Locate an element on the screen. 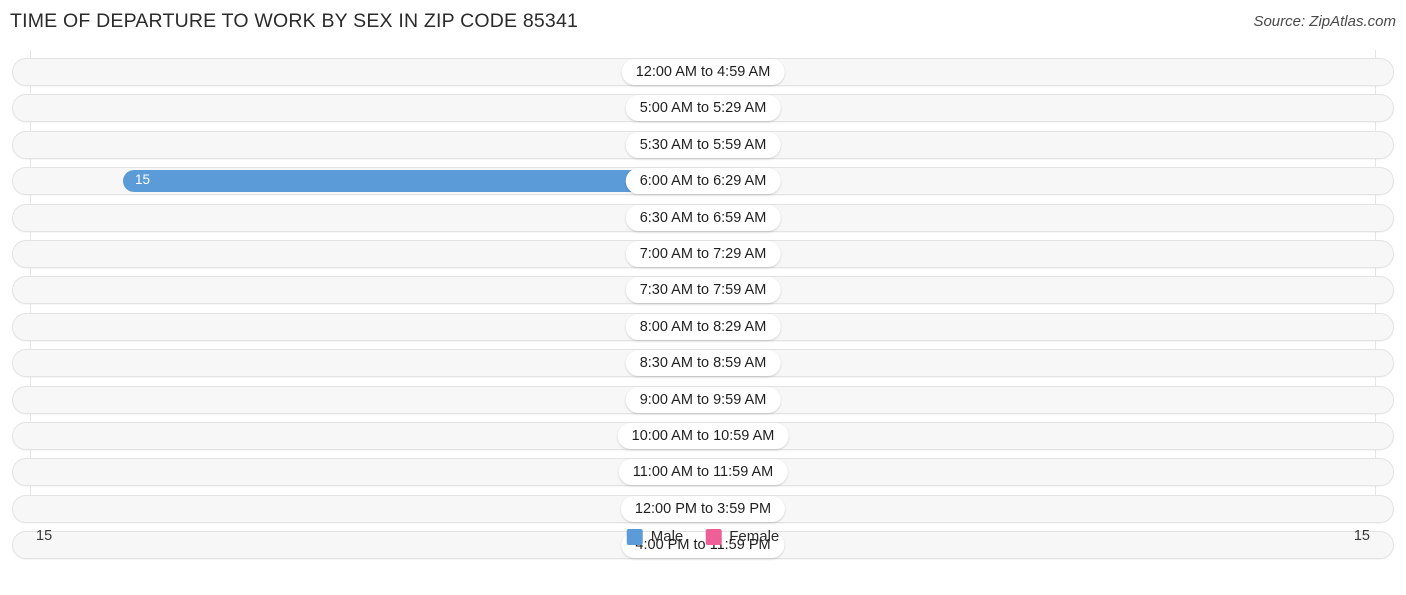  axis-max-left: 15 is located at coordinates (44, 536).